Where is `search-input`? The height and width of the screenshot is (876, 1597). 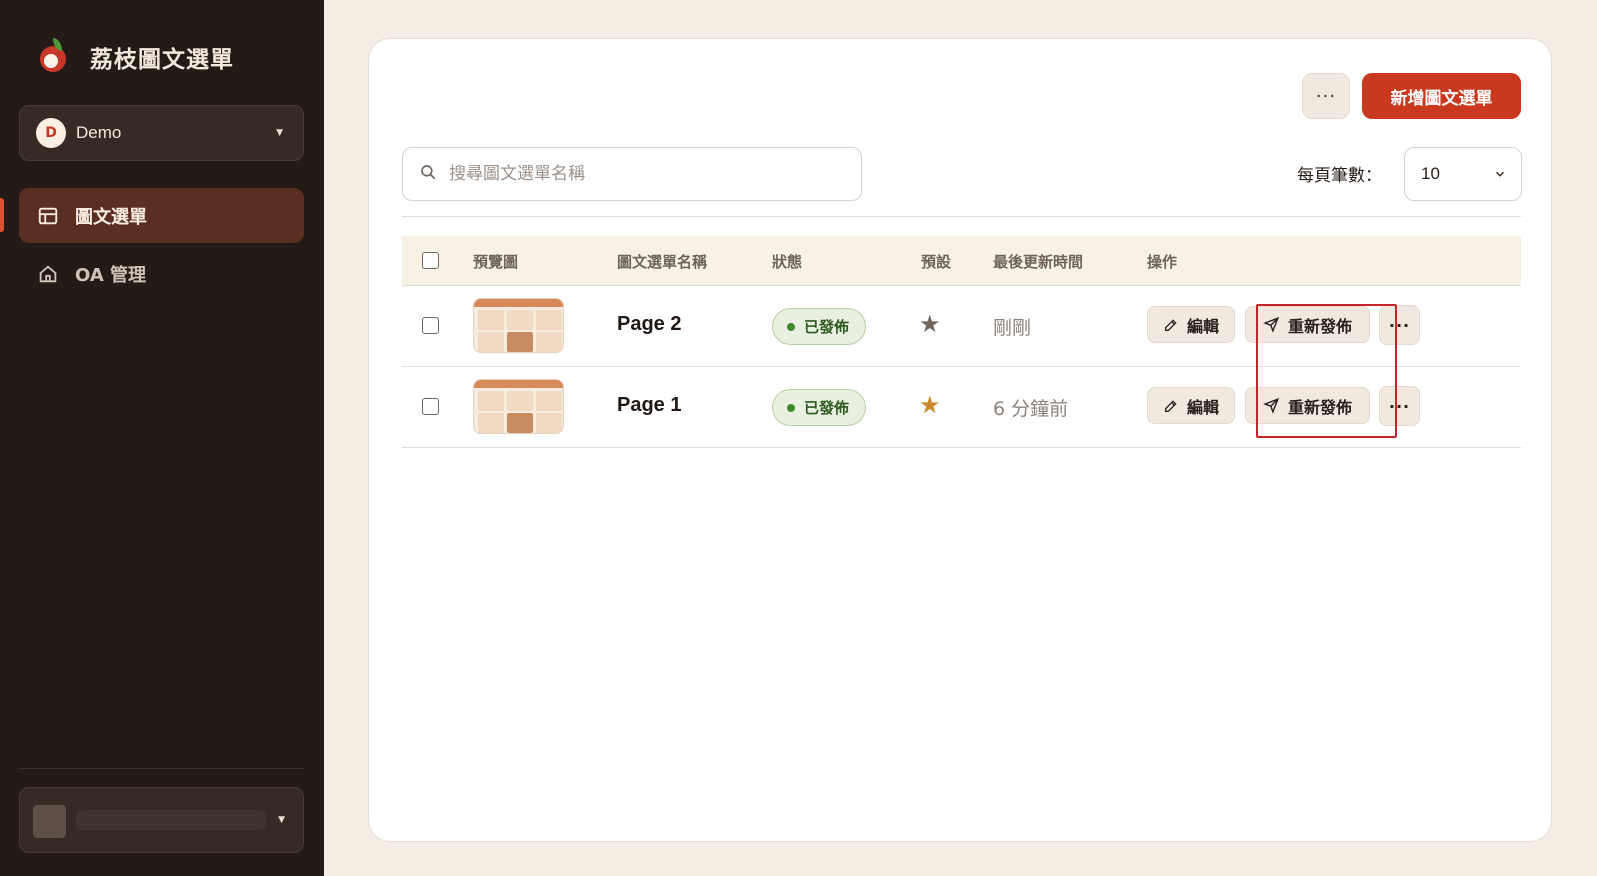 search-input is located at coordinates (639, 174).